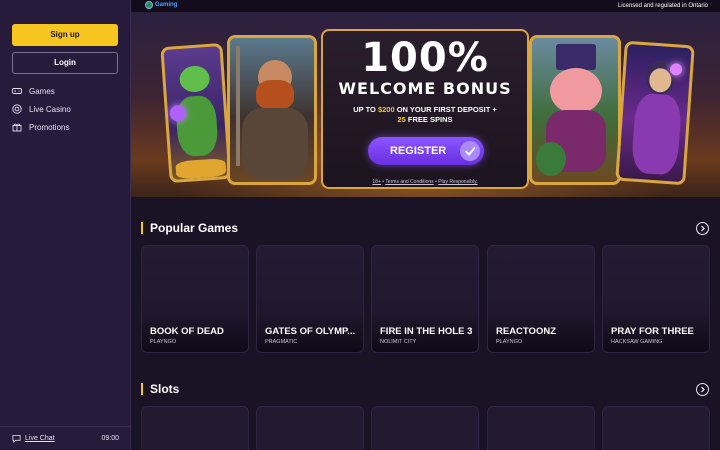  What do you see at coordinates (652, 331) in the screenshot?
I see `game-name: PRAY FOR THREE` at bounding box center [652, 331].